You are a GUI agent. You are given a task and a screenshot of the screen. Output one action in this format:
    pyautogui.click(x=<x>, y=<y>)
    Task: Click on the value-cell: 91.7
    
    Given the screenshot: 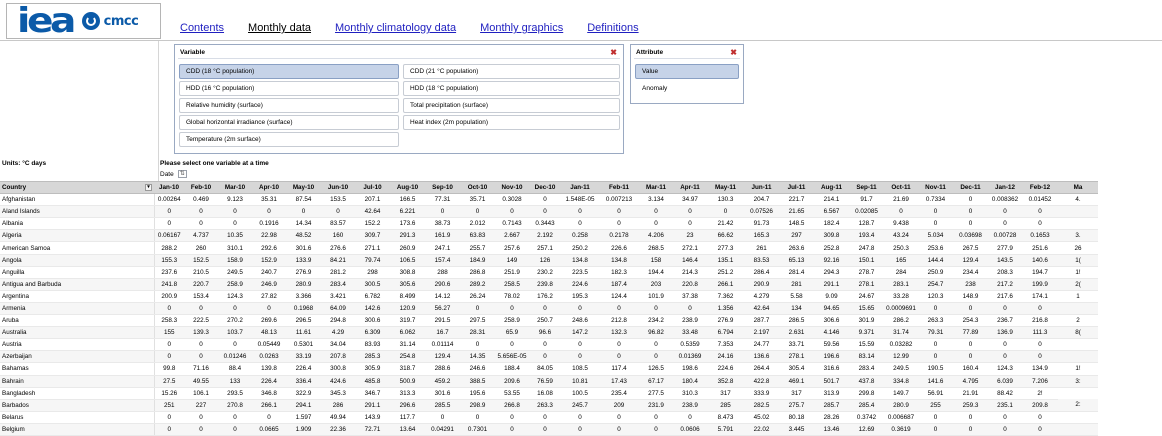 What is the action you would take?
    pyautogui.click(x=866, y=200)
    